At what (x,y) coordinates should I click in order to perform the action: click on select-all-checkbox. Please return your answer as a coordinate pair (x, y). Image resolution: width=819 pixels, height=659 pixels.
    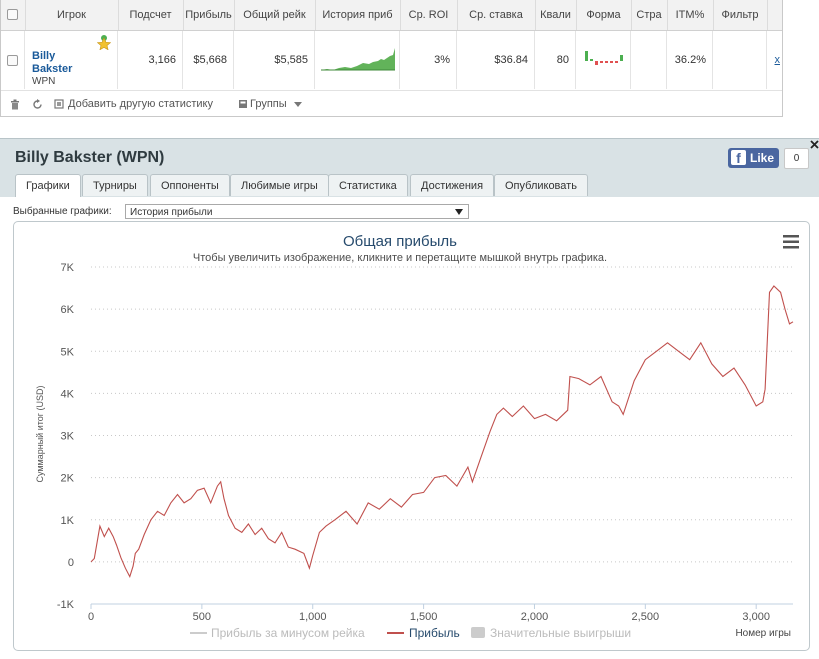
    Looking at the image, I should click on (12, 14).